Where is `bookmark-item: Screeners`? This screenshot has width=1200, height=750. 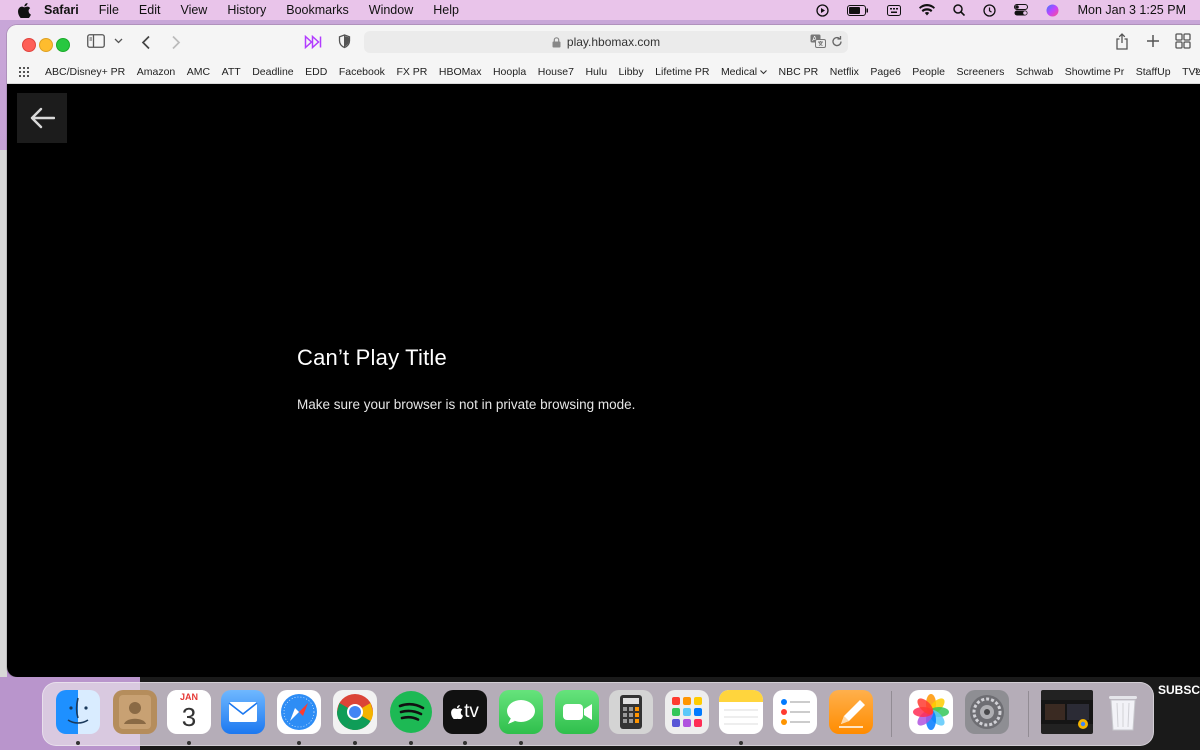 bookmark-item: Screeners is located at coordinates (981, 72).